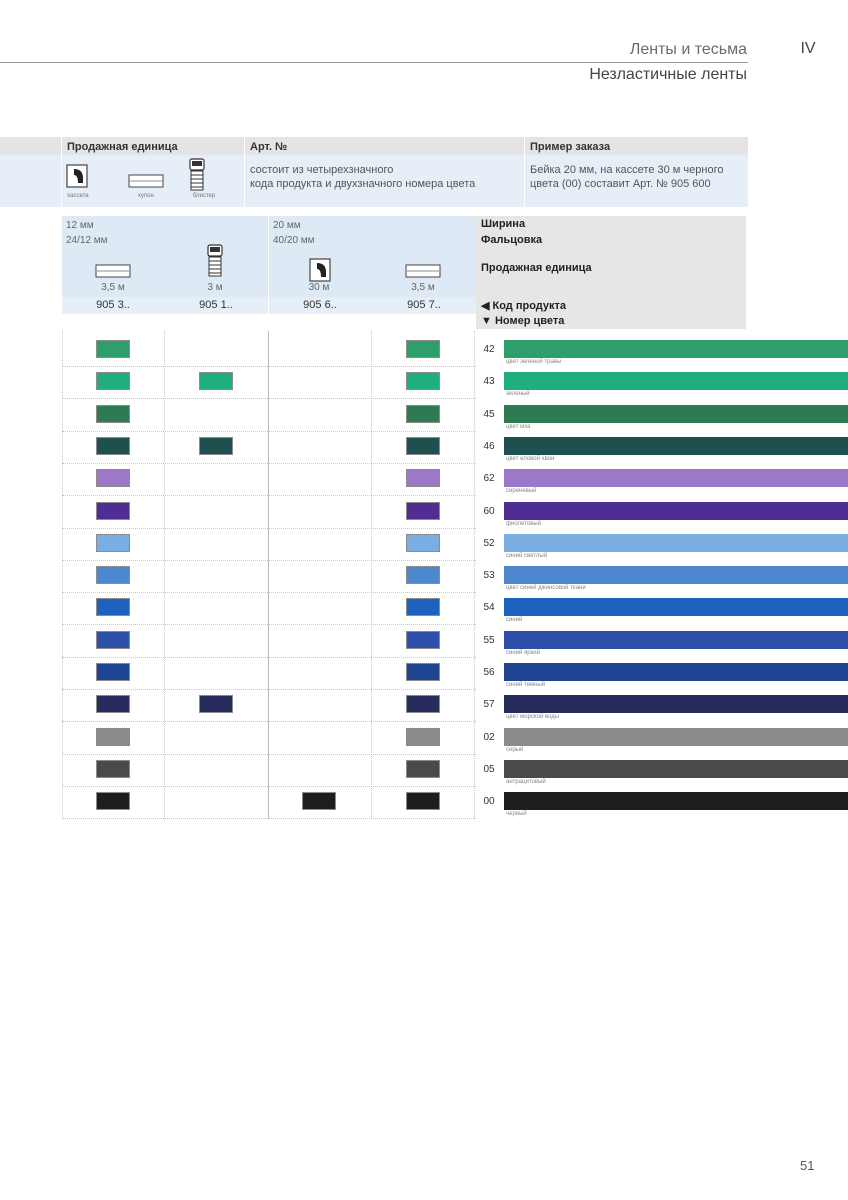 This screenshot has width=848, height=1200. Describe the element at coordinates (515, 750) in the screenshot. I see `color-name: серый` at that location.